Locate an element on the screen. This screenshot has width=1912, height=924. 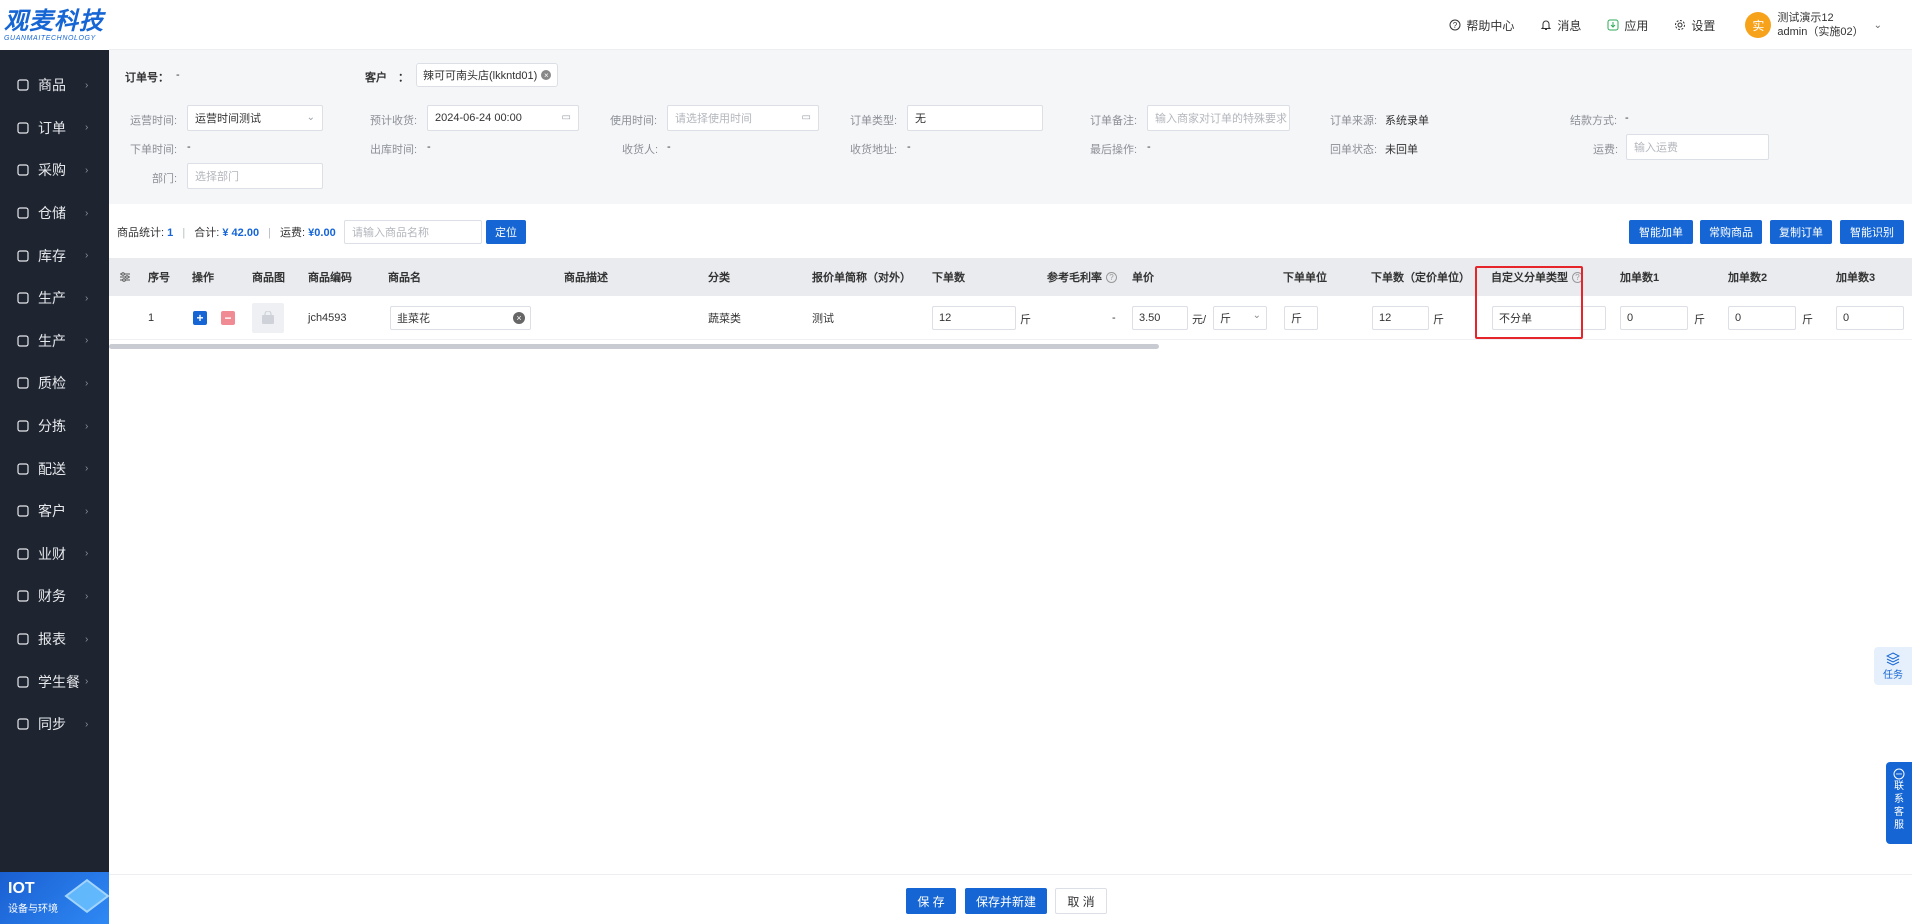
image-placeholder-icon is located at coordinates (268, 317).